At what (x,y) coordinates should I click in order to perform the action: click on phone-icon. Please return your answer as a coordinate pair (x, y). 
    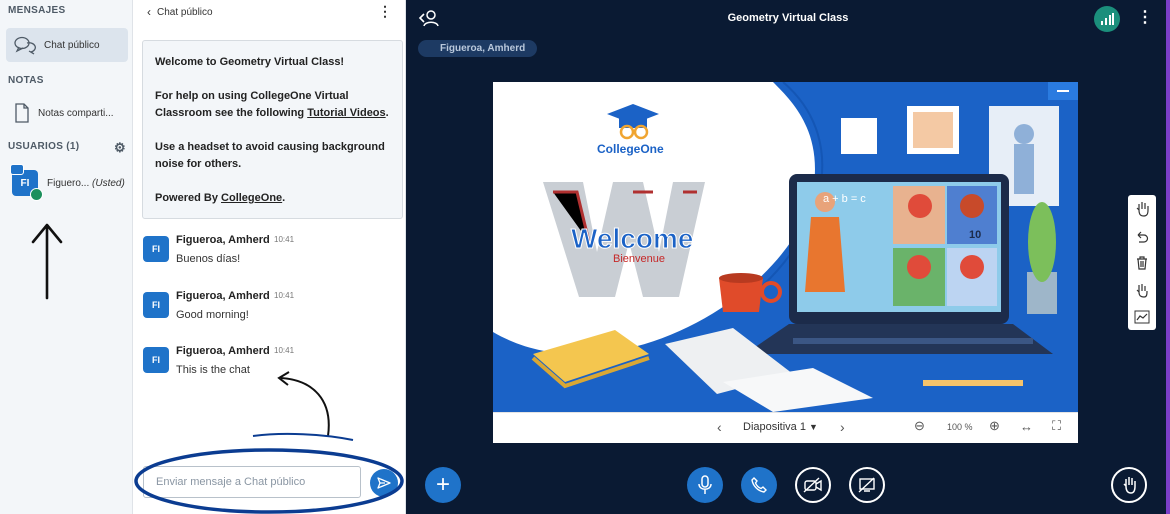
    Looking at the image, I should click on (759, 485).